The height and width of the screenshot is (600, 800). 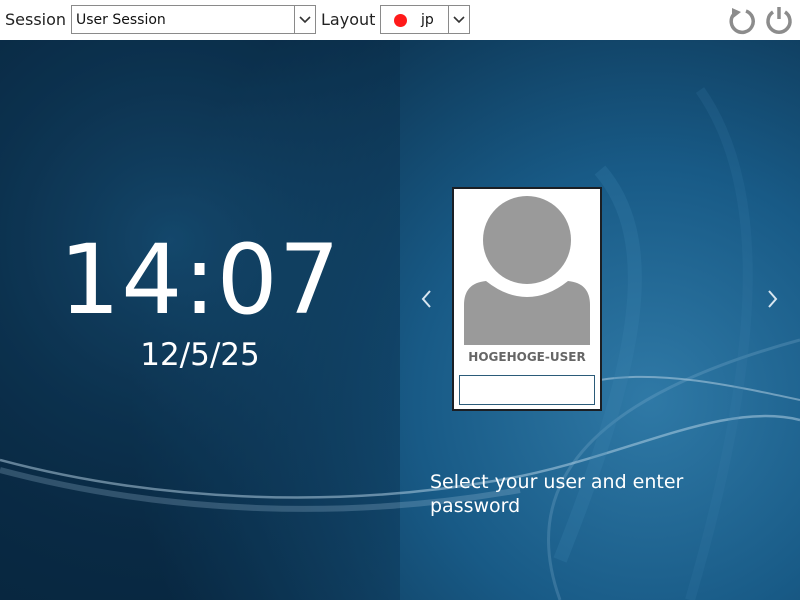 I want to click on layout-label: Layout, so click(x=348, y=19).